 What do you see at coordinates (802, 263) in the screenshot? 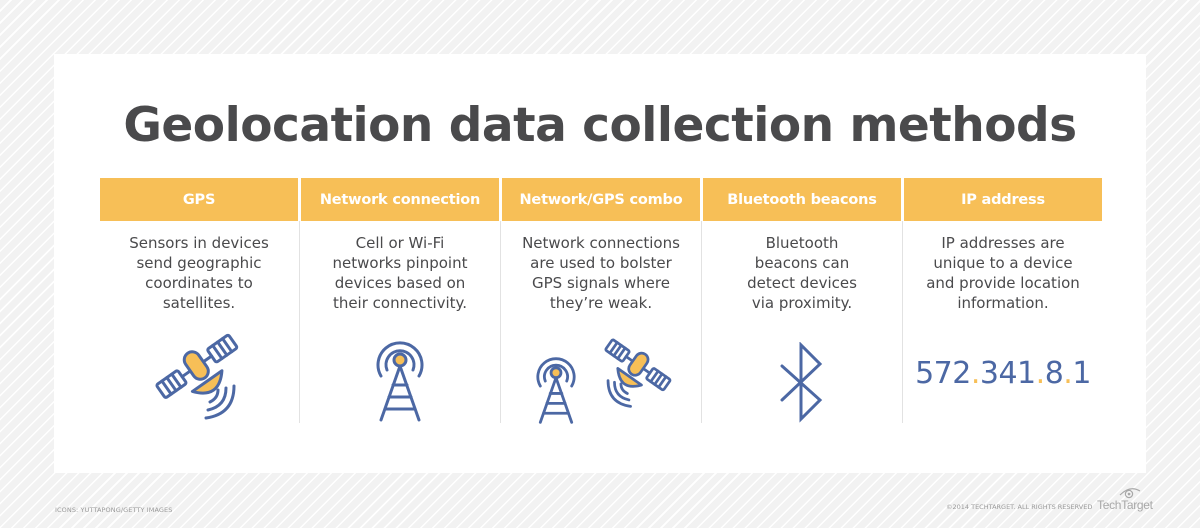
I see `desc-line: beacons can` at bounding box center [802, 263].